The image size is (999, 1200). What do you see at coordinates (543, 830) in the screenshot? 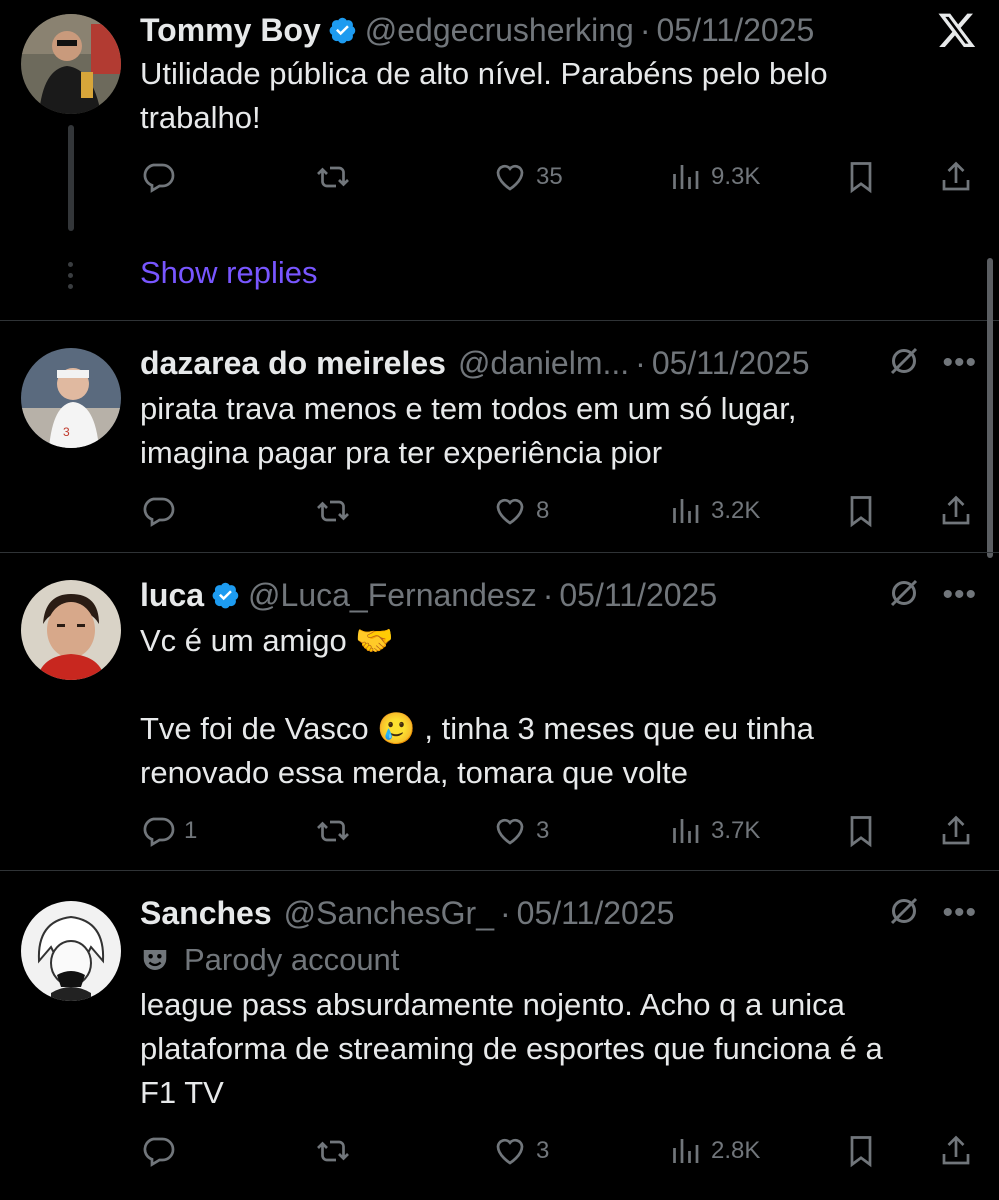
I see `like-count: 3` at bounding box center [543, 830].